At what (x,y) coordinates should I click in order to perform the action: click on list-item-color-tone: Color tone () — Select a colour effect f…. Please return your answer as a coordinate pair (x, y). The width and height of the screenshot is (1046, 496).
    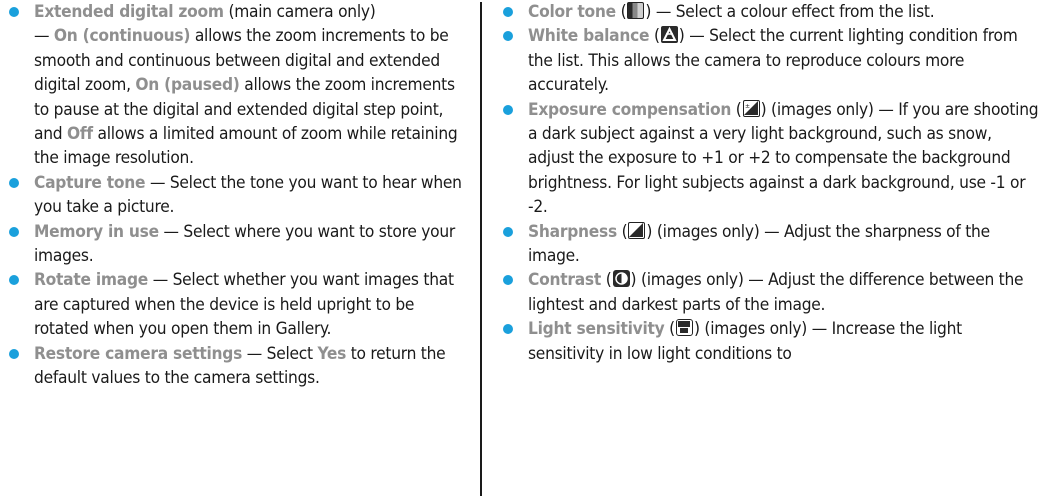
    Looking at the image, I should click on (770, 12).